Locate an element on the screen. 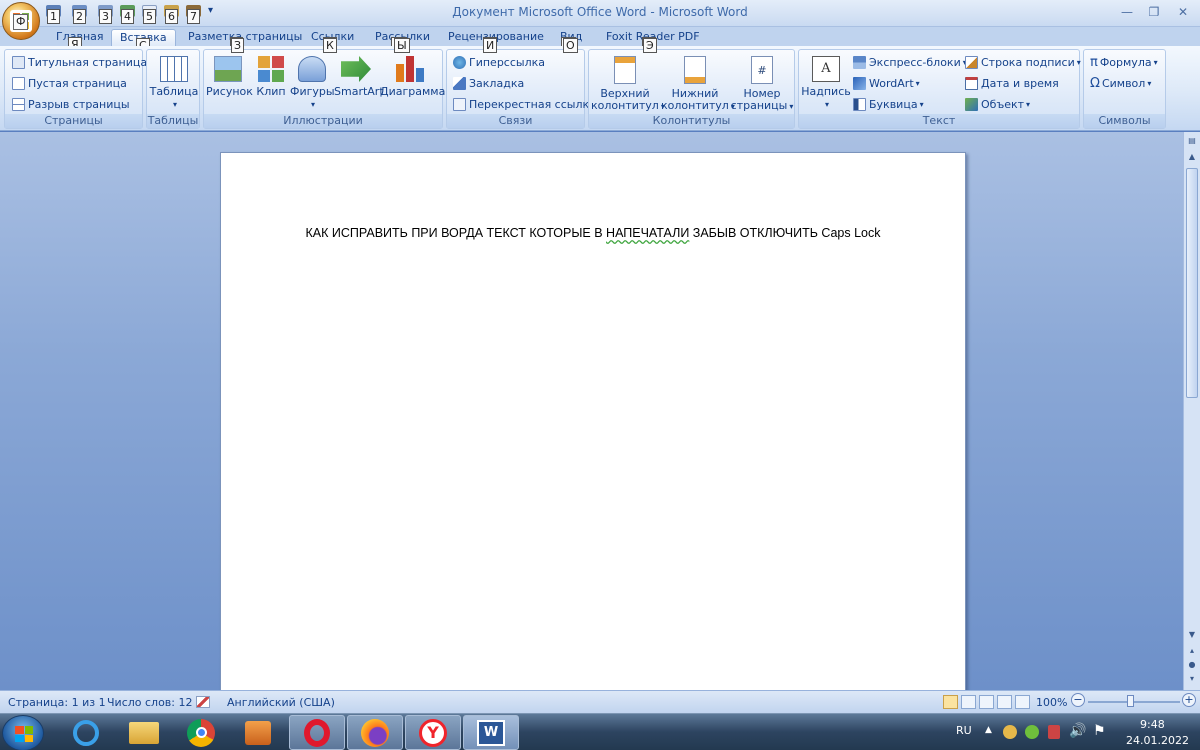 This screenshot has width=1200, height=750. picture-button: Рисунок is located at coordinates (229, 77).